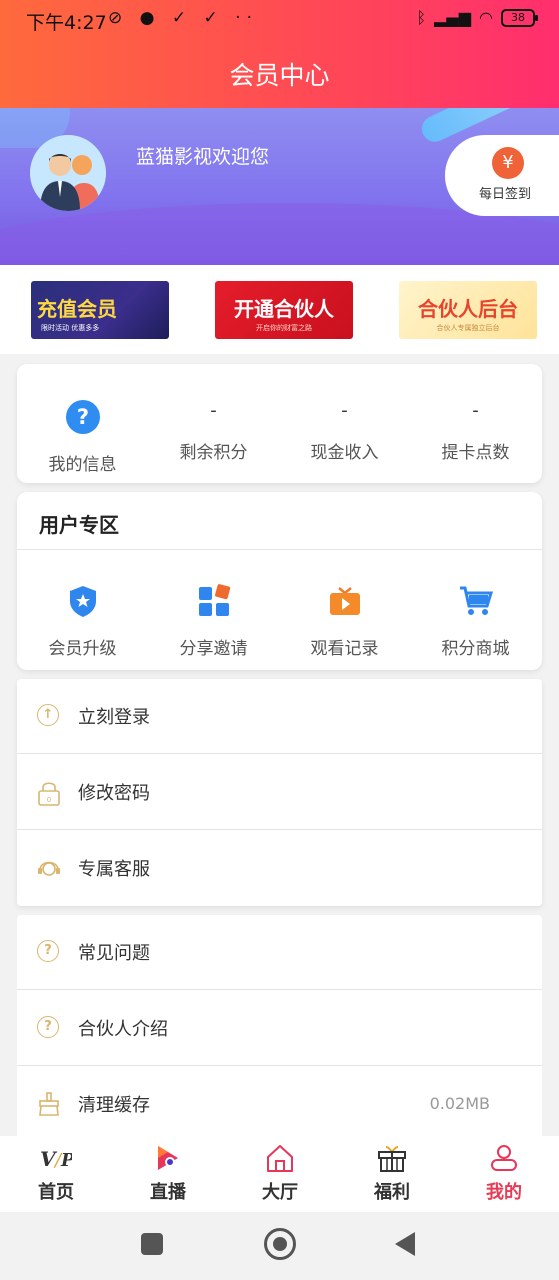 This screenshot has width=559, height=1280. What do you see at coordinates (405, 1244) in the screenshot?
I see `back-button` at bounding box center [405, 1244].